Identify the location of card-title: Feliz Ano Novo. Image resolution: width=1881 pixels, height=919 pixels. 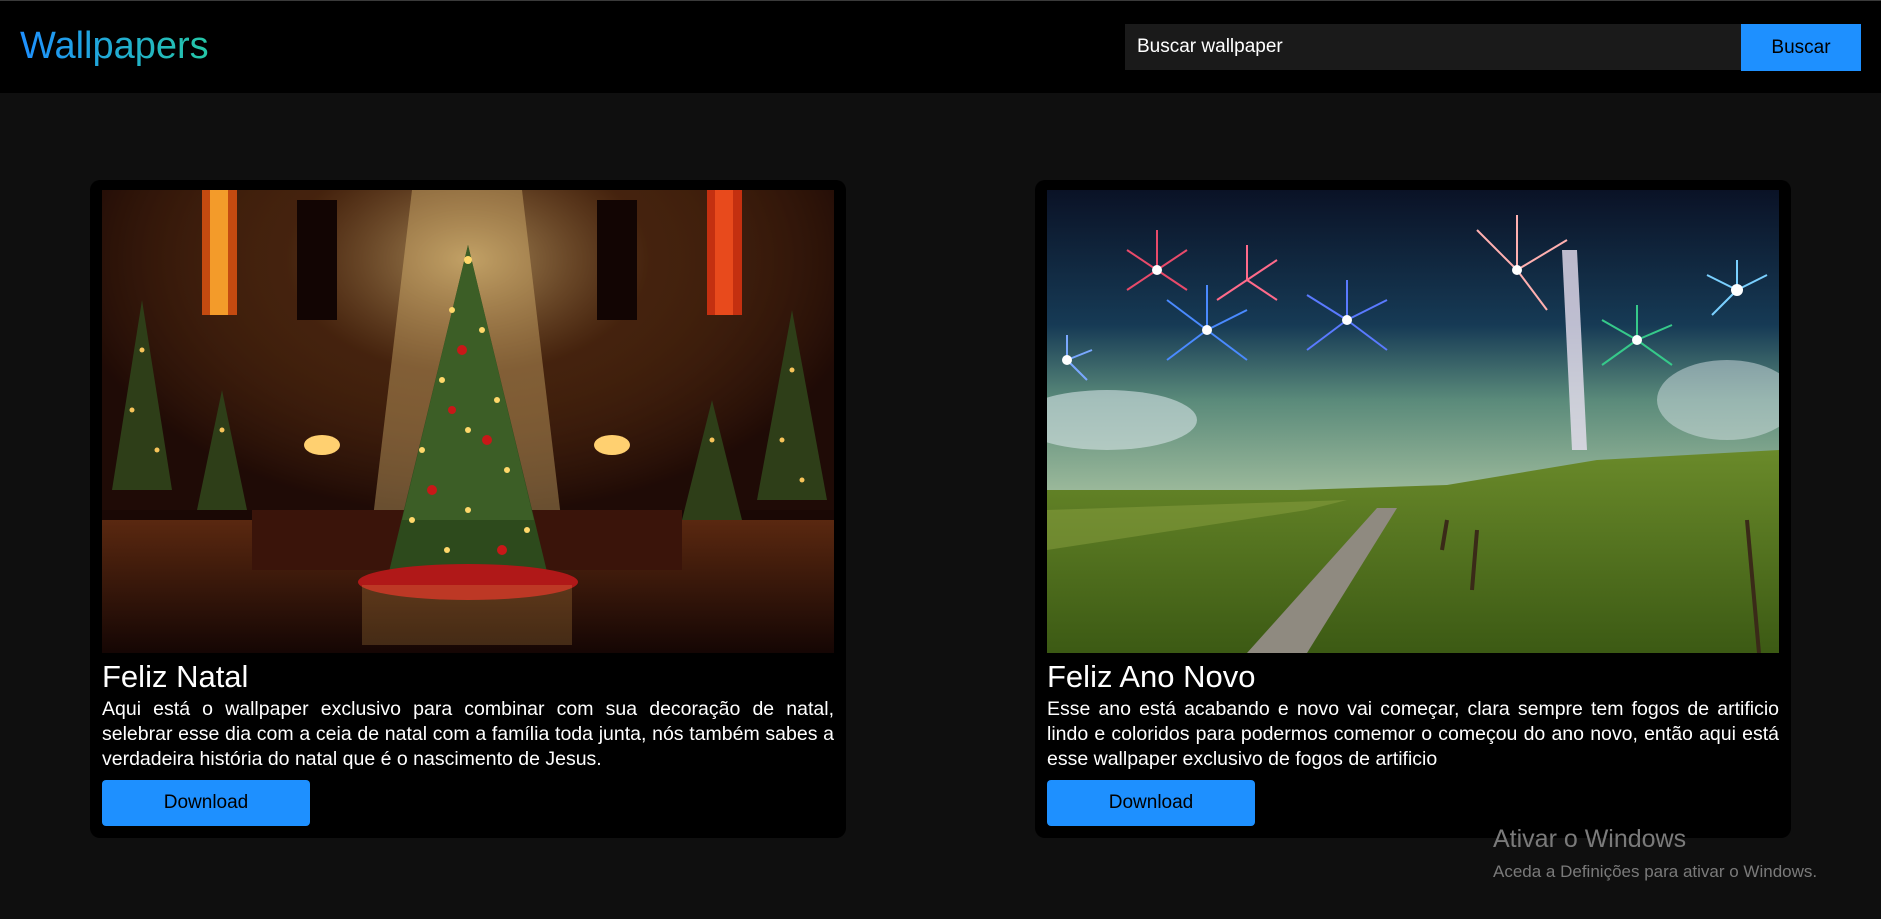
(1151, 676).